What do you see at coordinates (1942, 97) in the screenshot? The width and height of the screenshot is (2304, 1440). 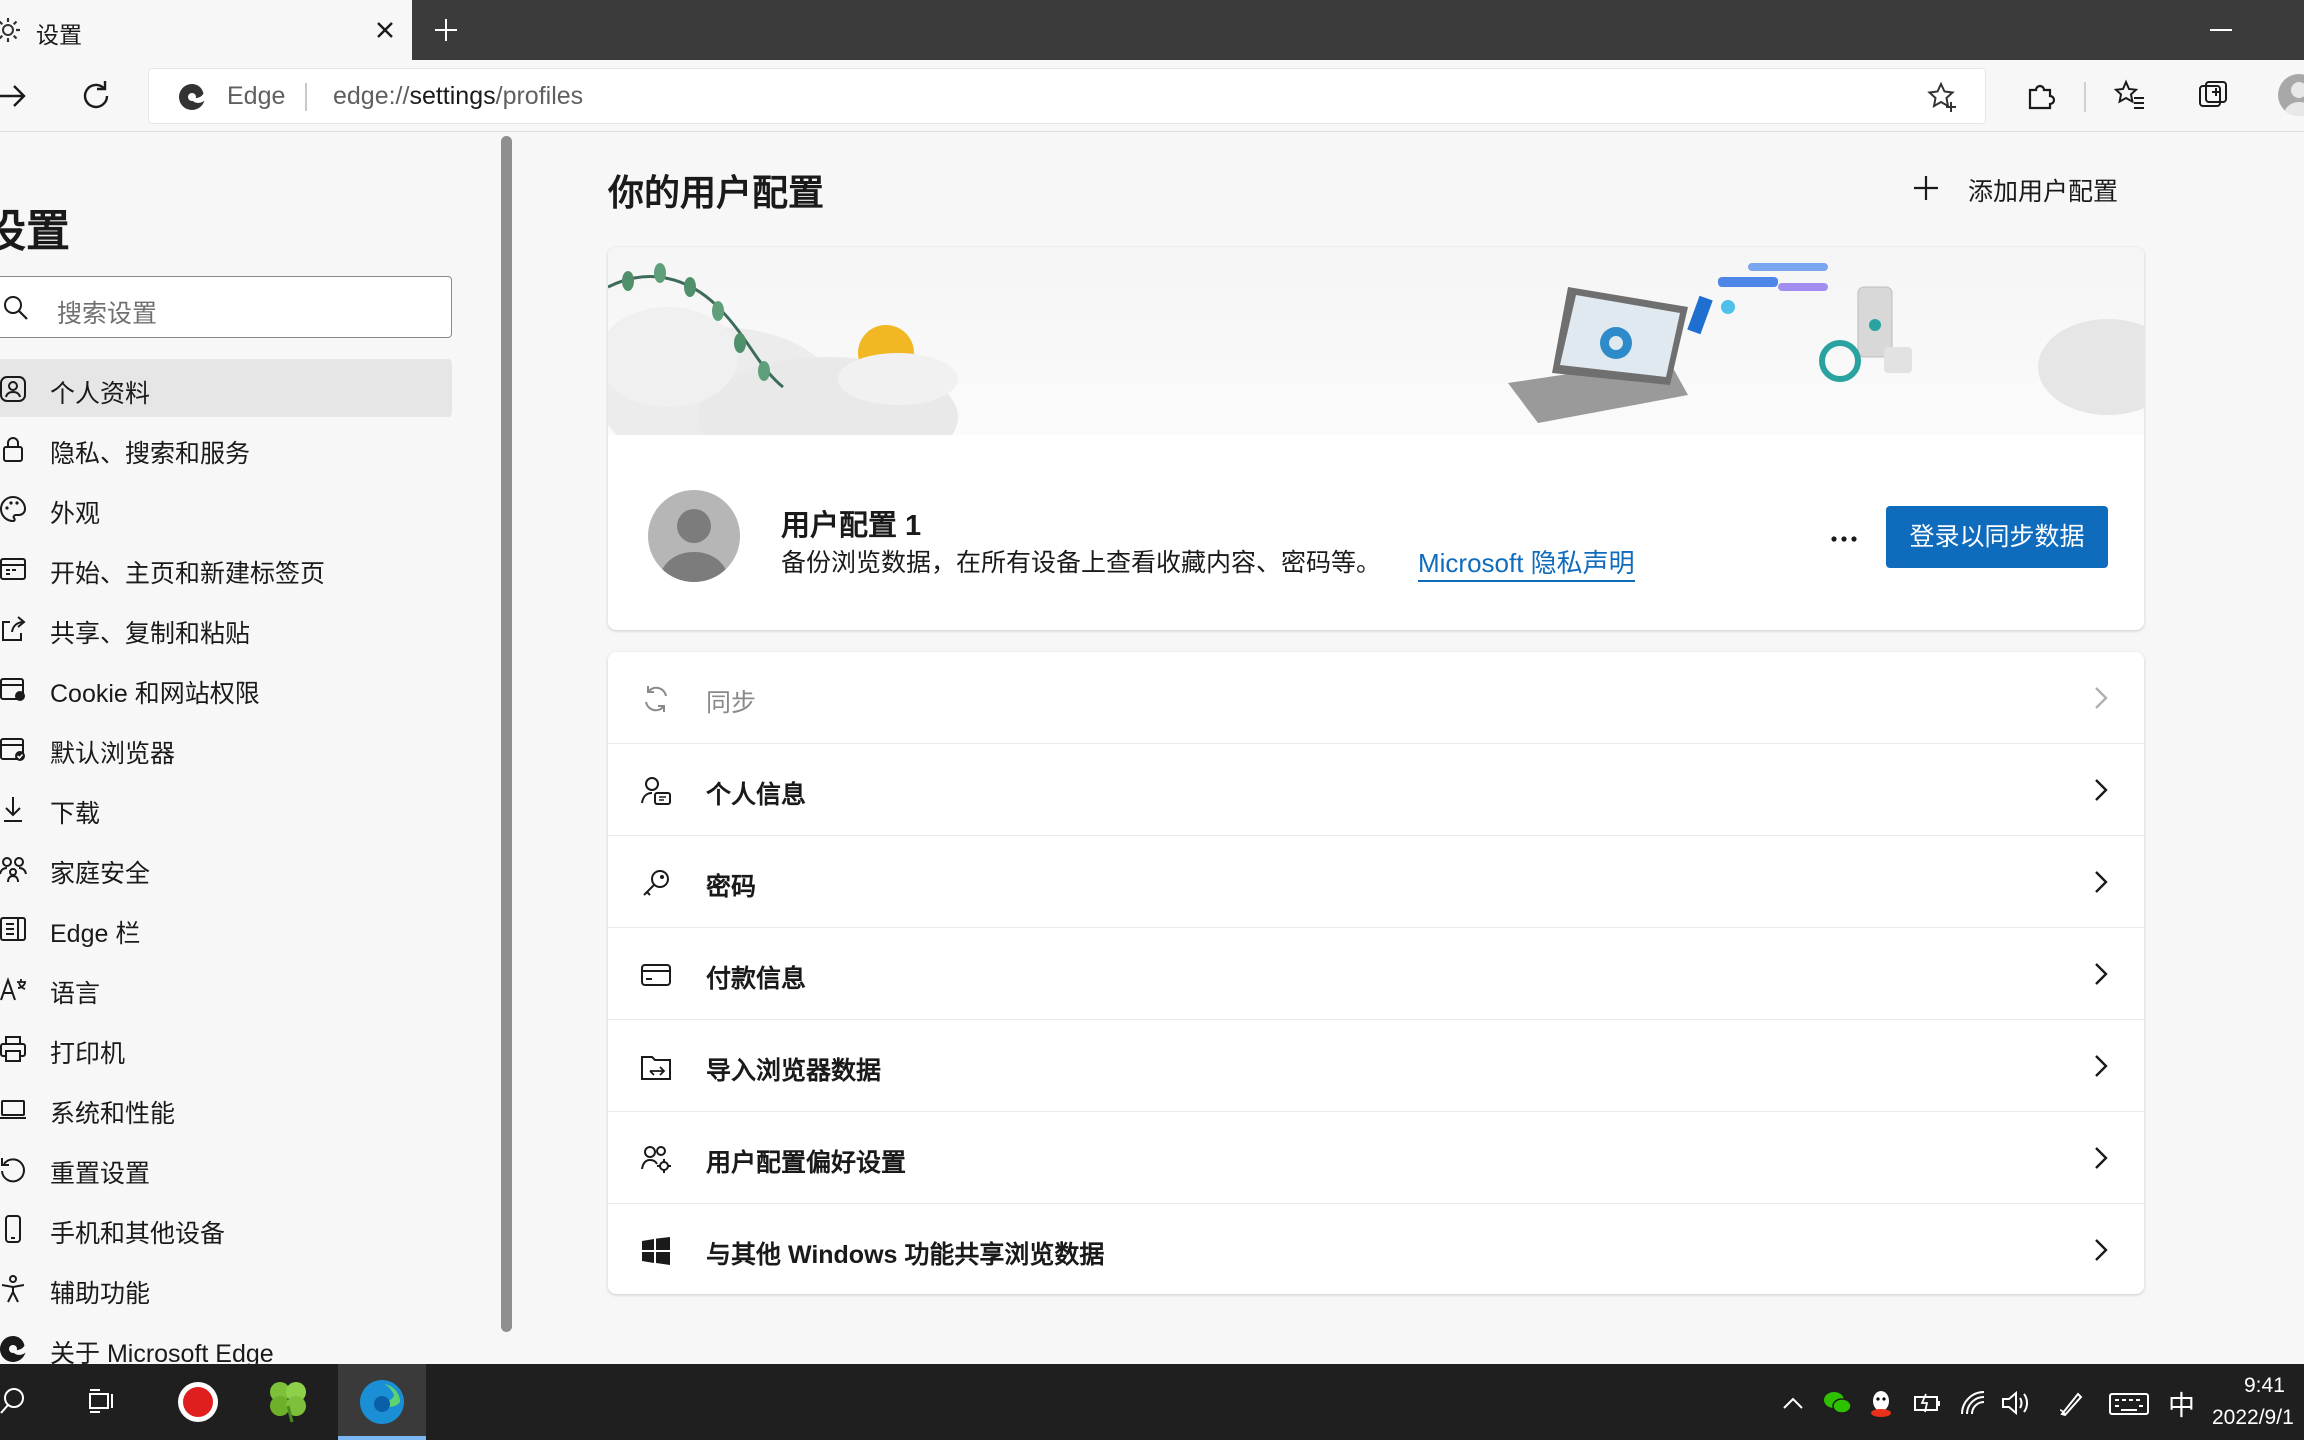 I see `add-favorite-icon` at bounding box center [1942, 97].